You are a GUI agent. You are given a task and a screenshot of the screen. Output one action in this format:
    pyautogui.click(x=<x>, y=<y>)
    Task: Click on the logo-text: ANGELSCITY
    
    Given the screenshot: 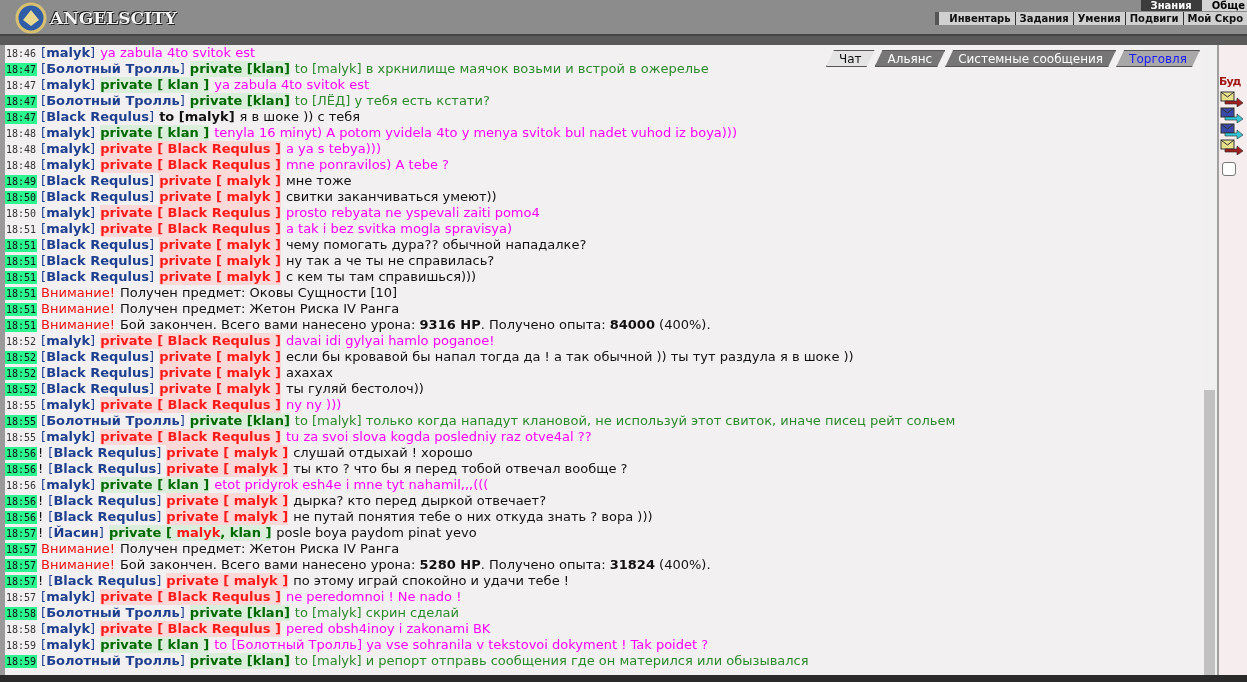 What is the action you would take?
    pyautogui.click(x=113, y=18)
    